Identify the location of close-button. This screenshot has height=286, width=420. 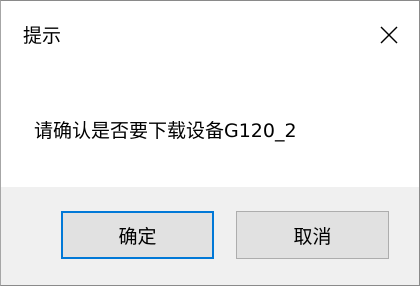
(389, 35).